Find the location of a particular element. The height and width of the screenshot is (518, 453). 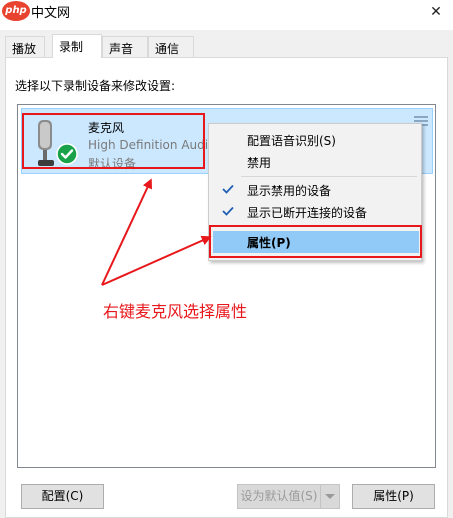

set-default-dropdown-button is located at coordinates (330, 496).